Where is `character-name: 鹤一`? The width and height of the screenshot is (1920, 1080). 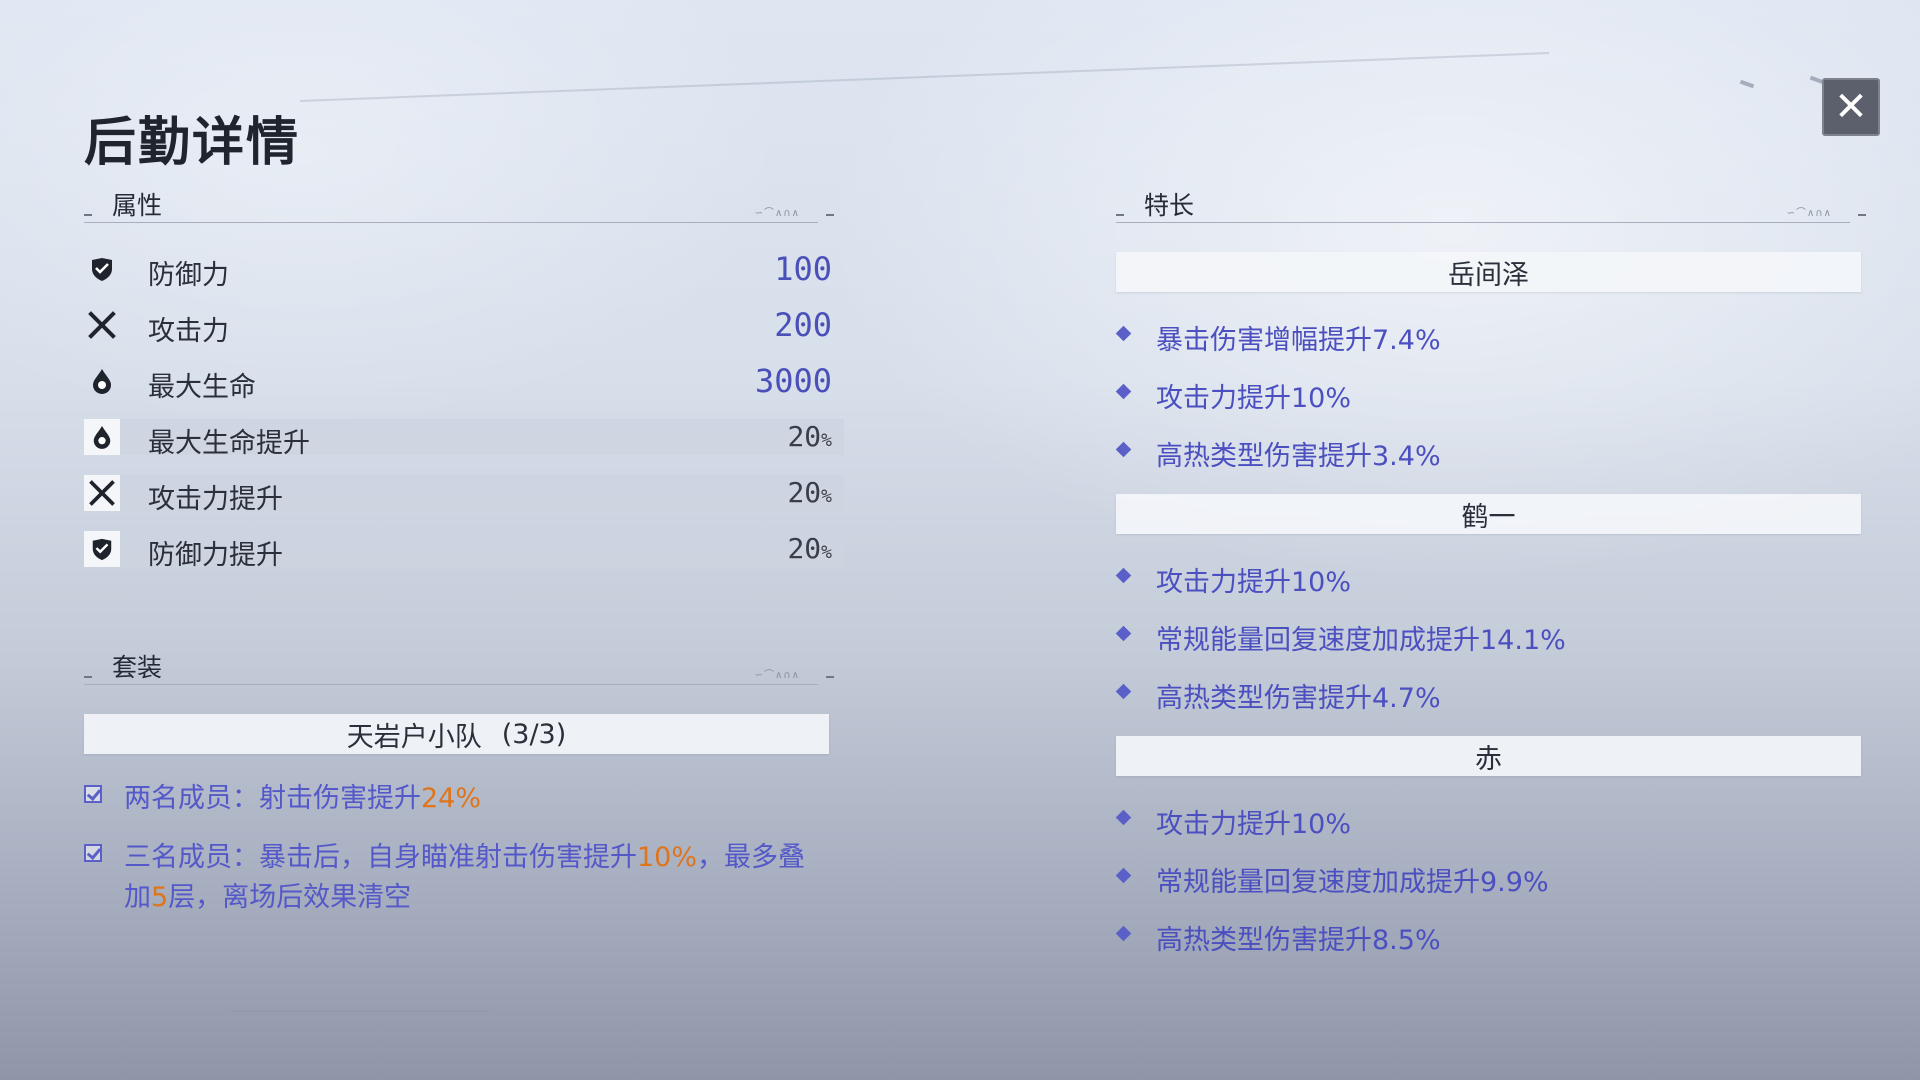 character-name: 鹤一 is located at coordinates (1488, 517).